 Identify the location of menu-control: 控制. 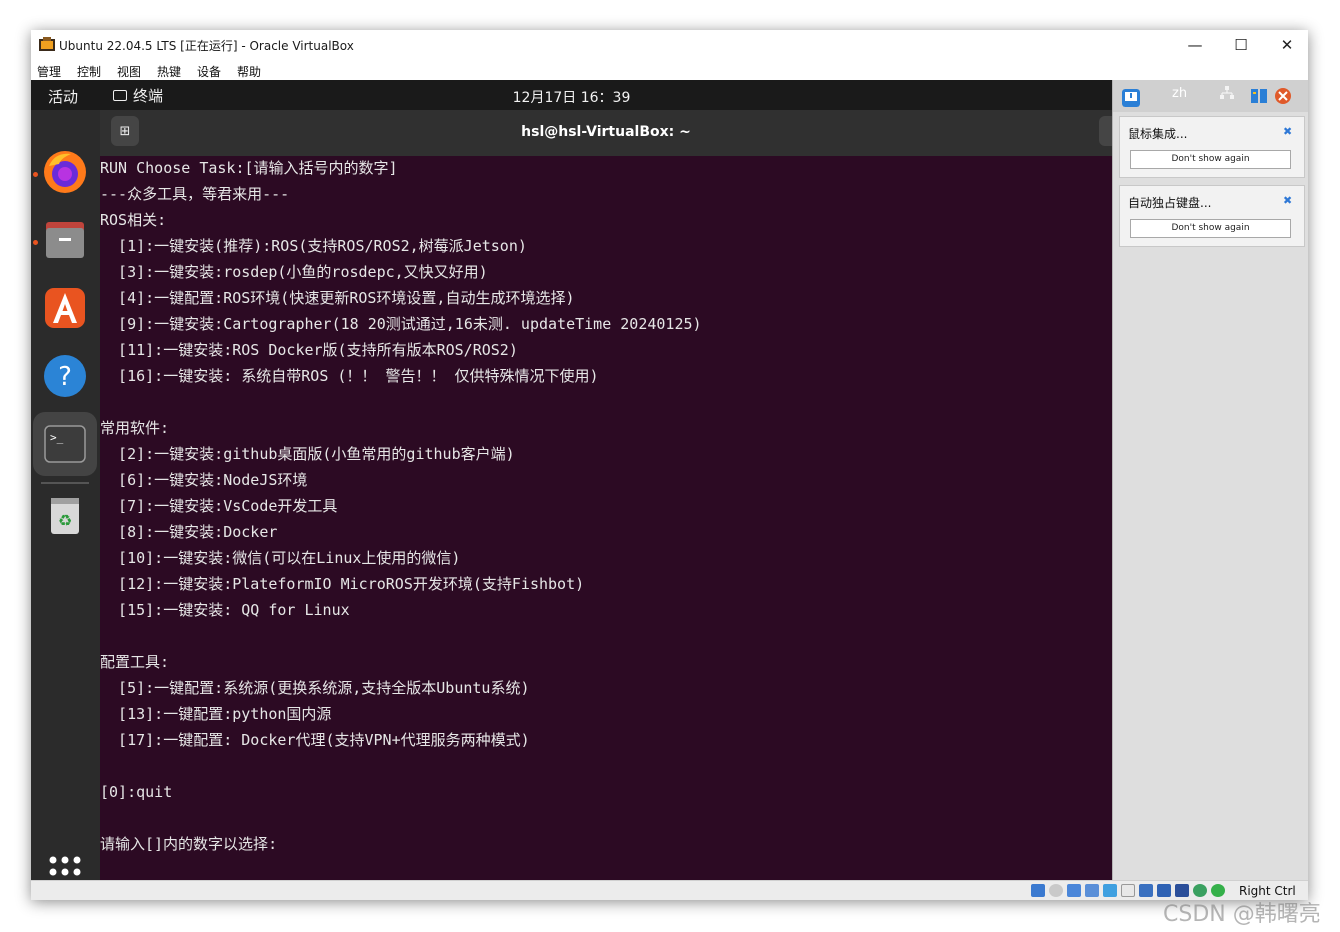
(89, 71).